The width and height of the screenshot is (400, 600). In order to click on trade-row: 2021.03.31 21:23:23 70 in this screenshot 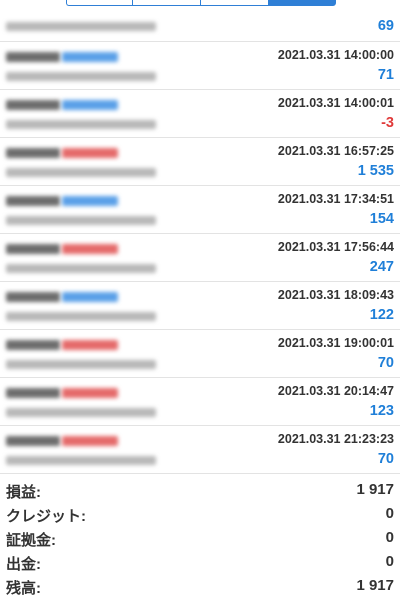, I will do `click(200, 450)`.